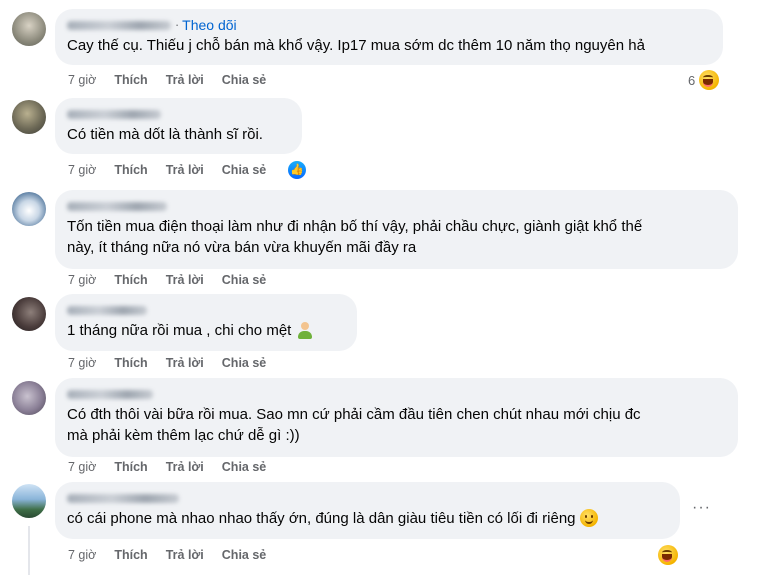  I want to click on comment-text-content: 1 tháng nữa rồi mua , chi cho mệt, so click(181, 330).